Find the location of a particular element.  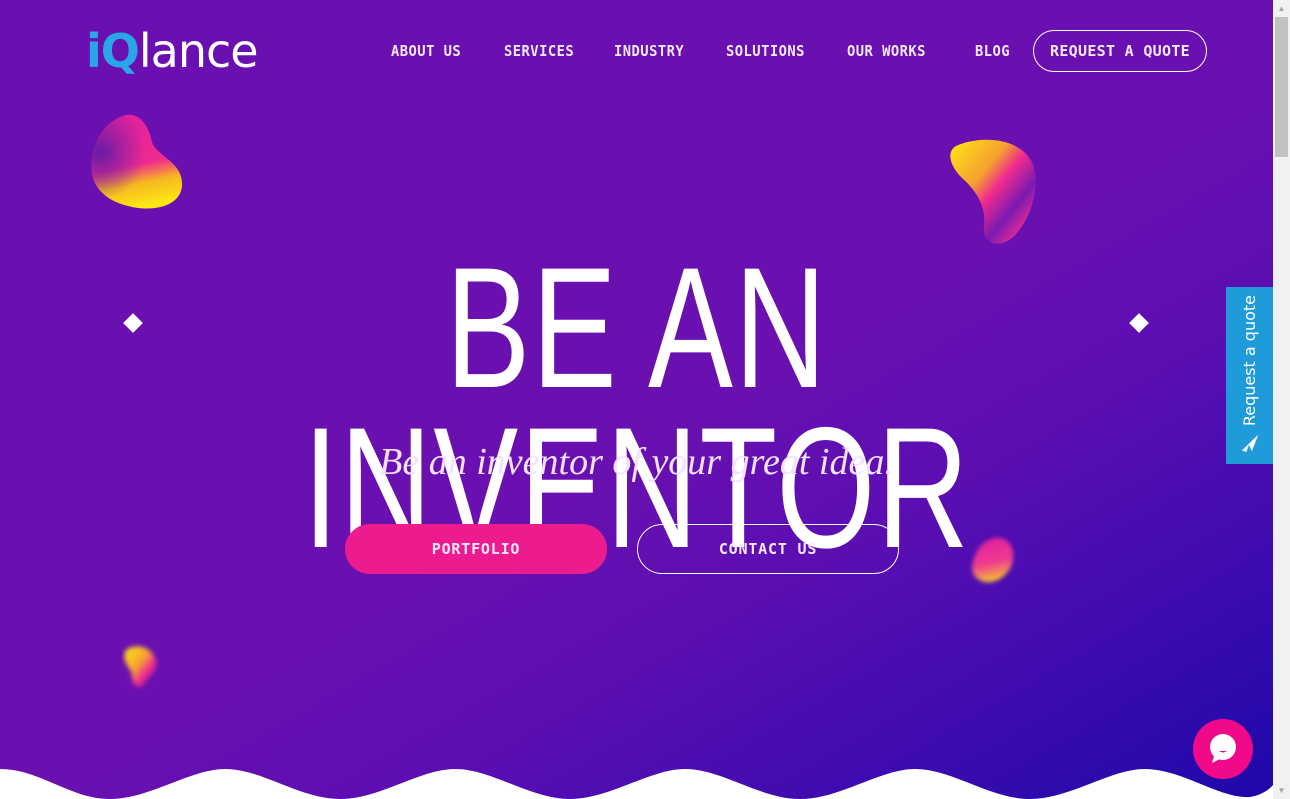

nav-item-blog: BLOG is located at coordinates (992, 51).